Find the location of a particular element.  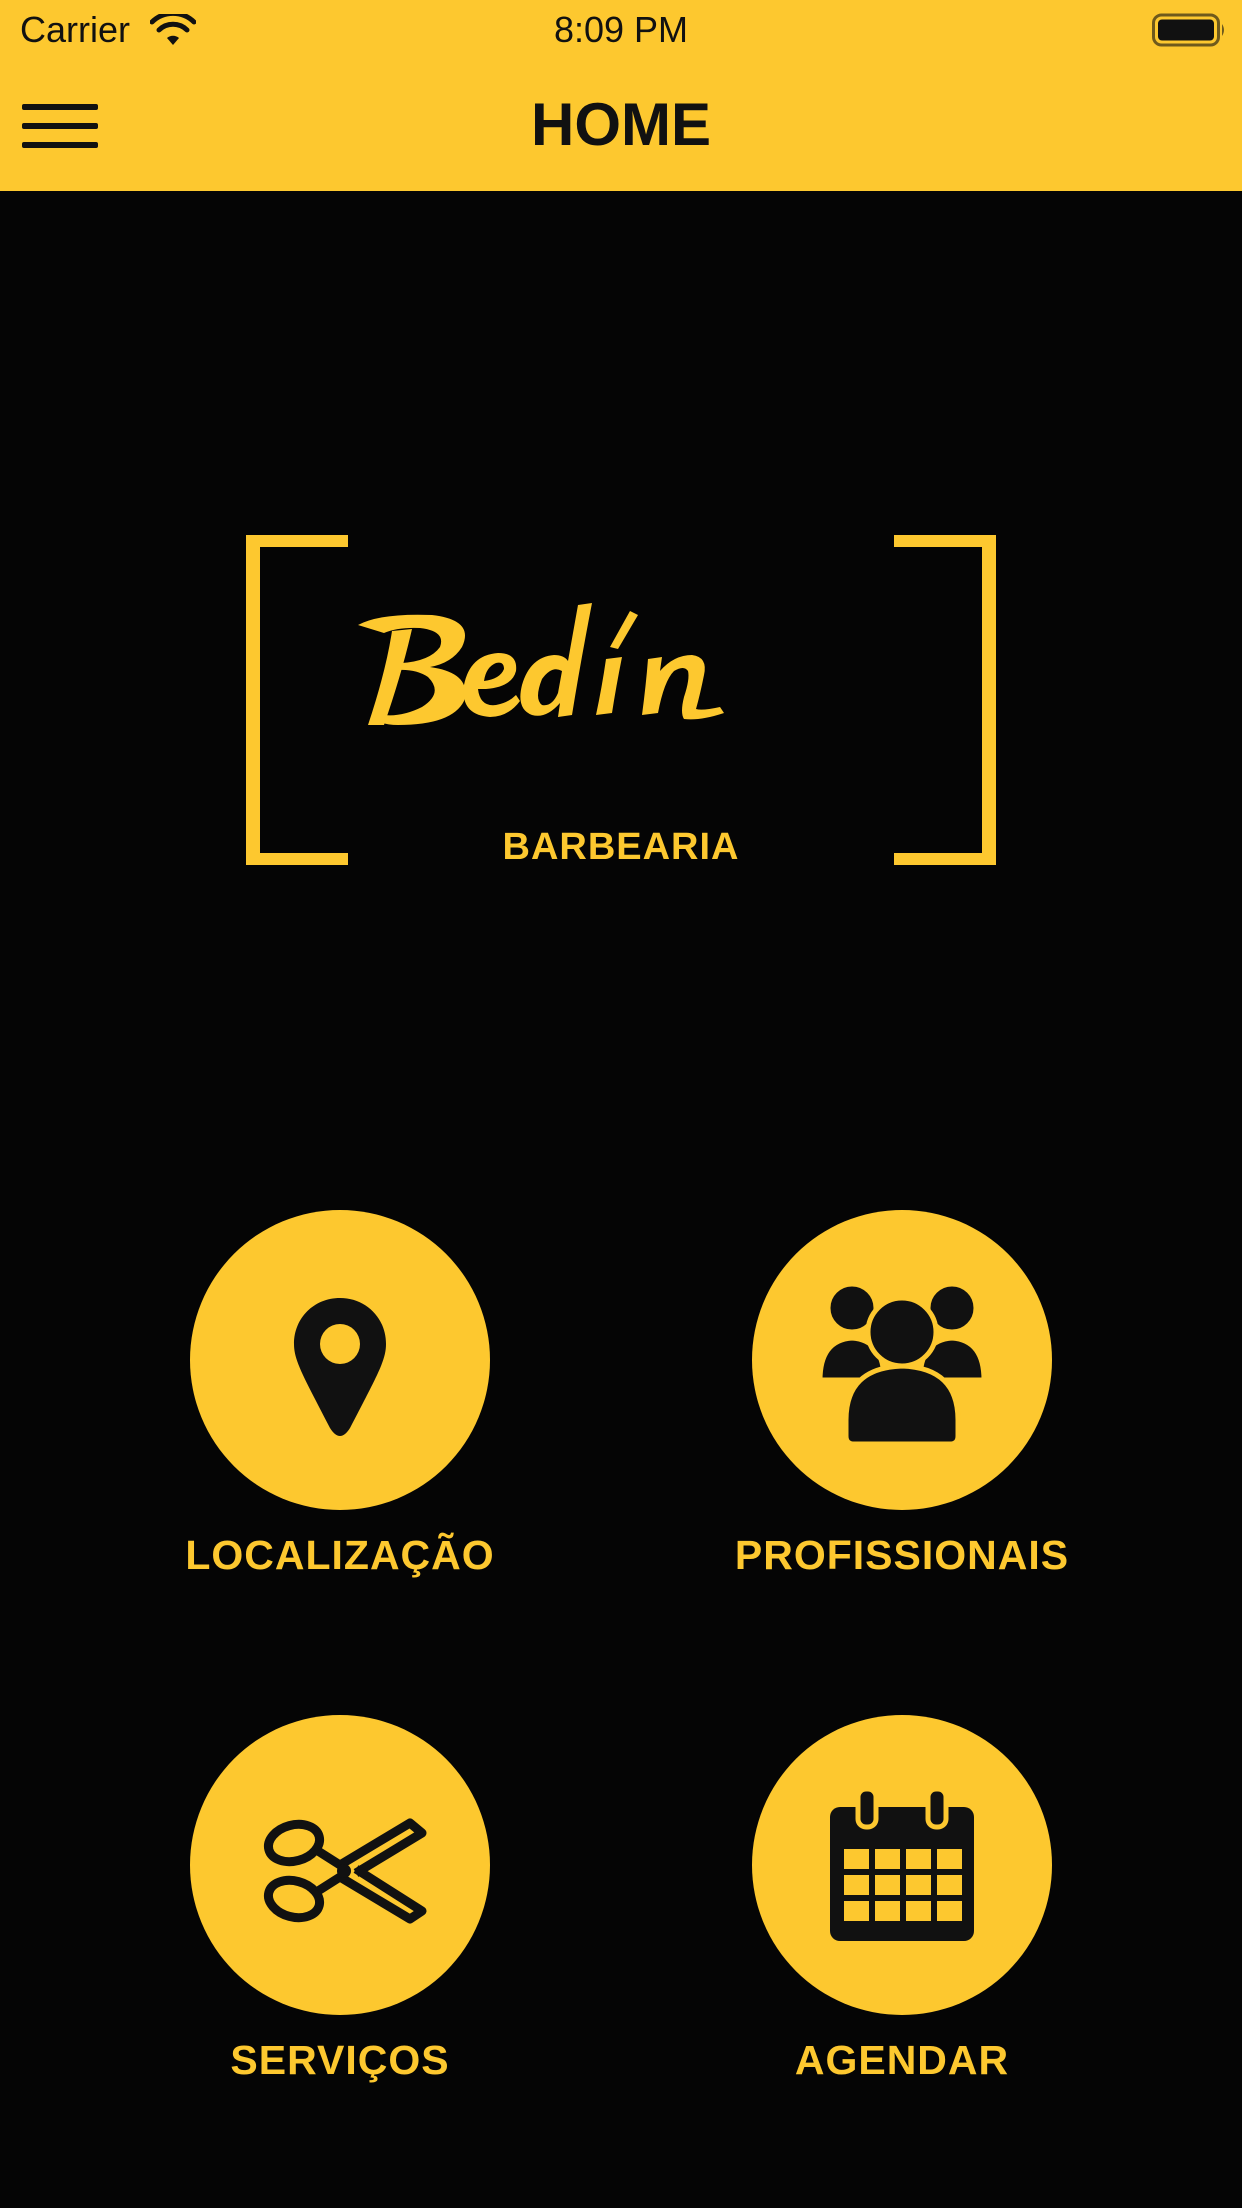

location-menu-button: LOCALIZAÇÃO is located at coordinates (340, 1395).